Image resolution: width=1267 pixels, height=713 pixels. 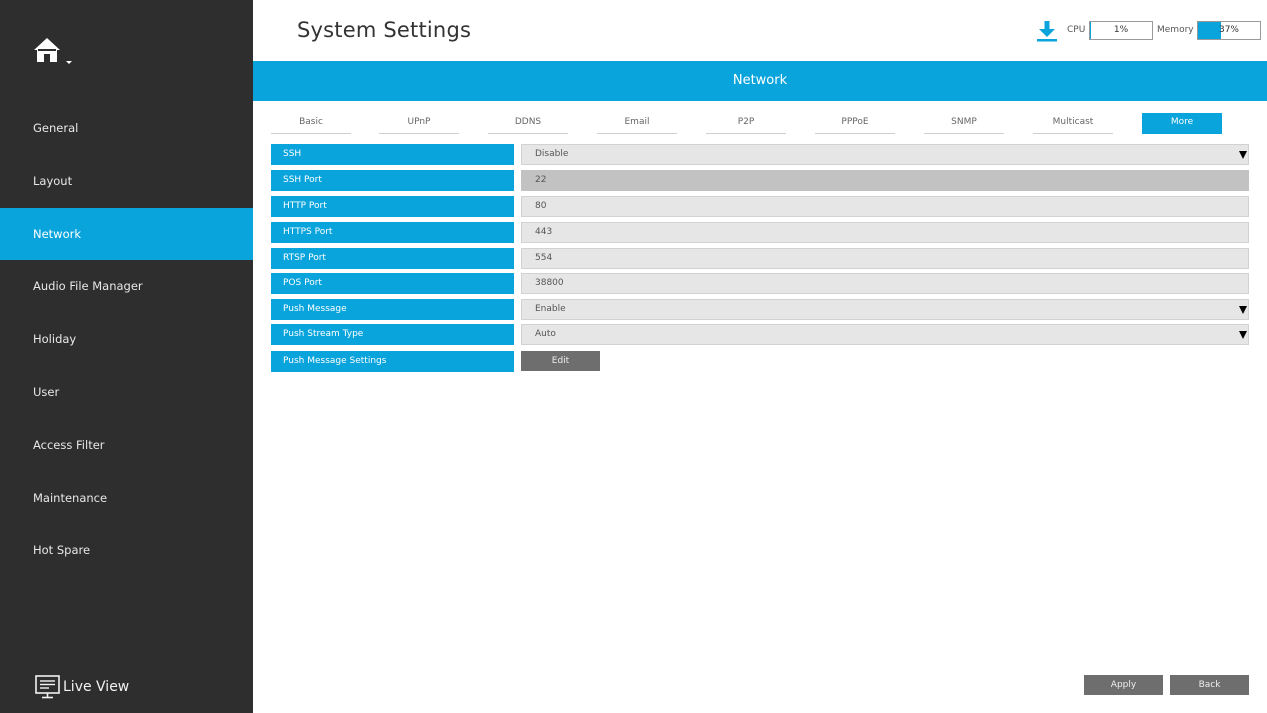 What do you see at coordinates (528, 123) in the screenshot?
I see `tab-ddns: DDNS` at bounding box center [528, 123].